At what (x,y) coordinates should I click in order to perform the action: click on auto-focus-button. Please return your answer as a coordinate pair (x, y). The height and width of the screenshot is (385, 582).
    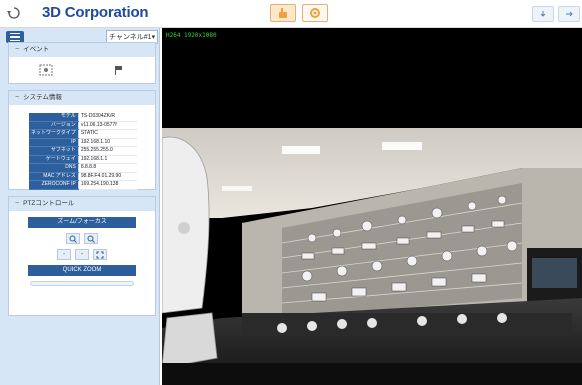
    Looking at the image, I should click on (100, 254).